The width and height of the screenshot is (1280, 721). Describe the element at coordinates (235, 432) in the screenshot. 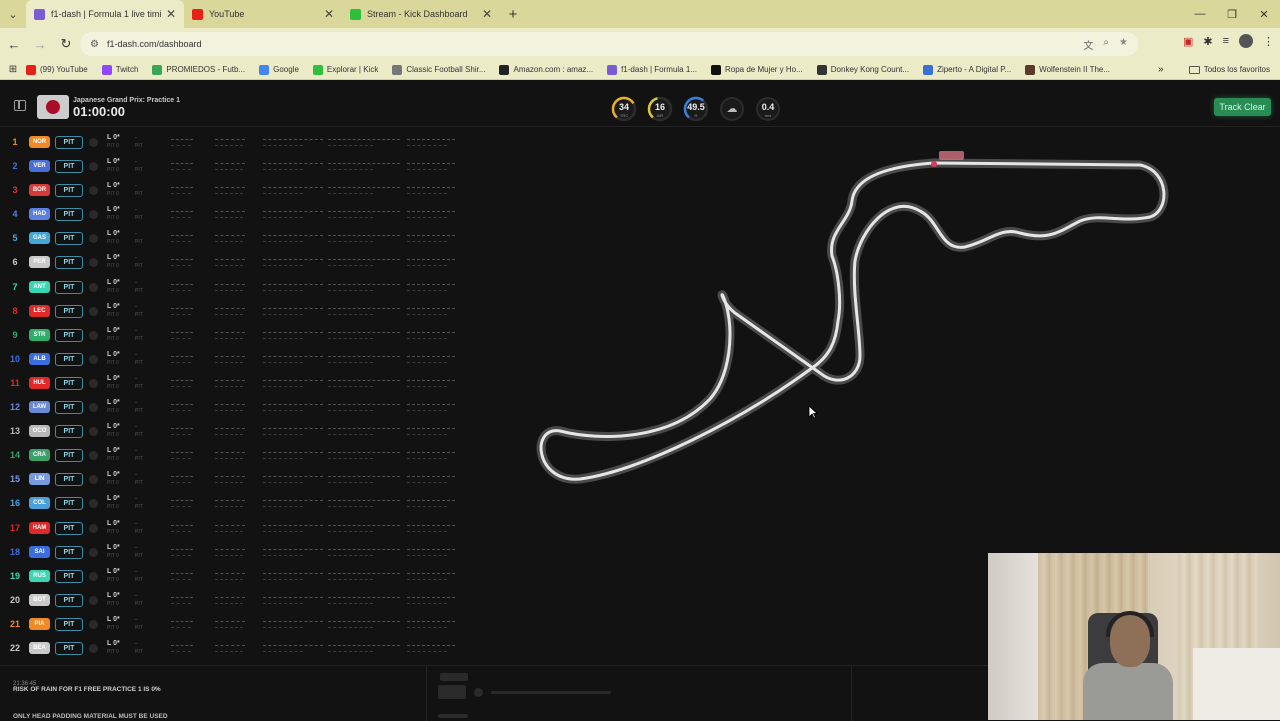

I see `driver-row: 13 OCO PIT L 0* PIT 0- PIT` at that location.